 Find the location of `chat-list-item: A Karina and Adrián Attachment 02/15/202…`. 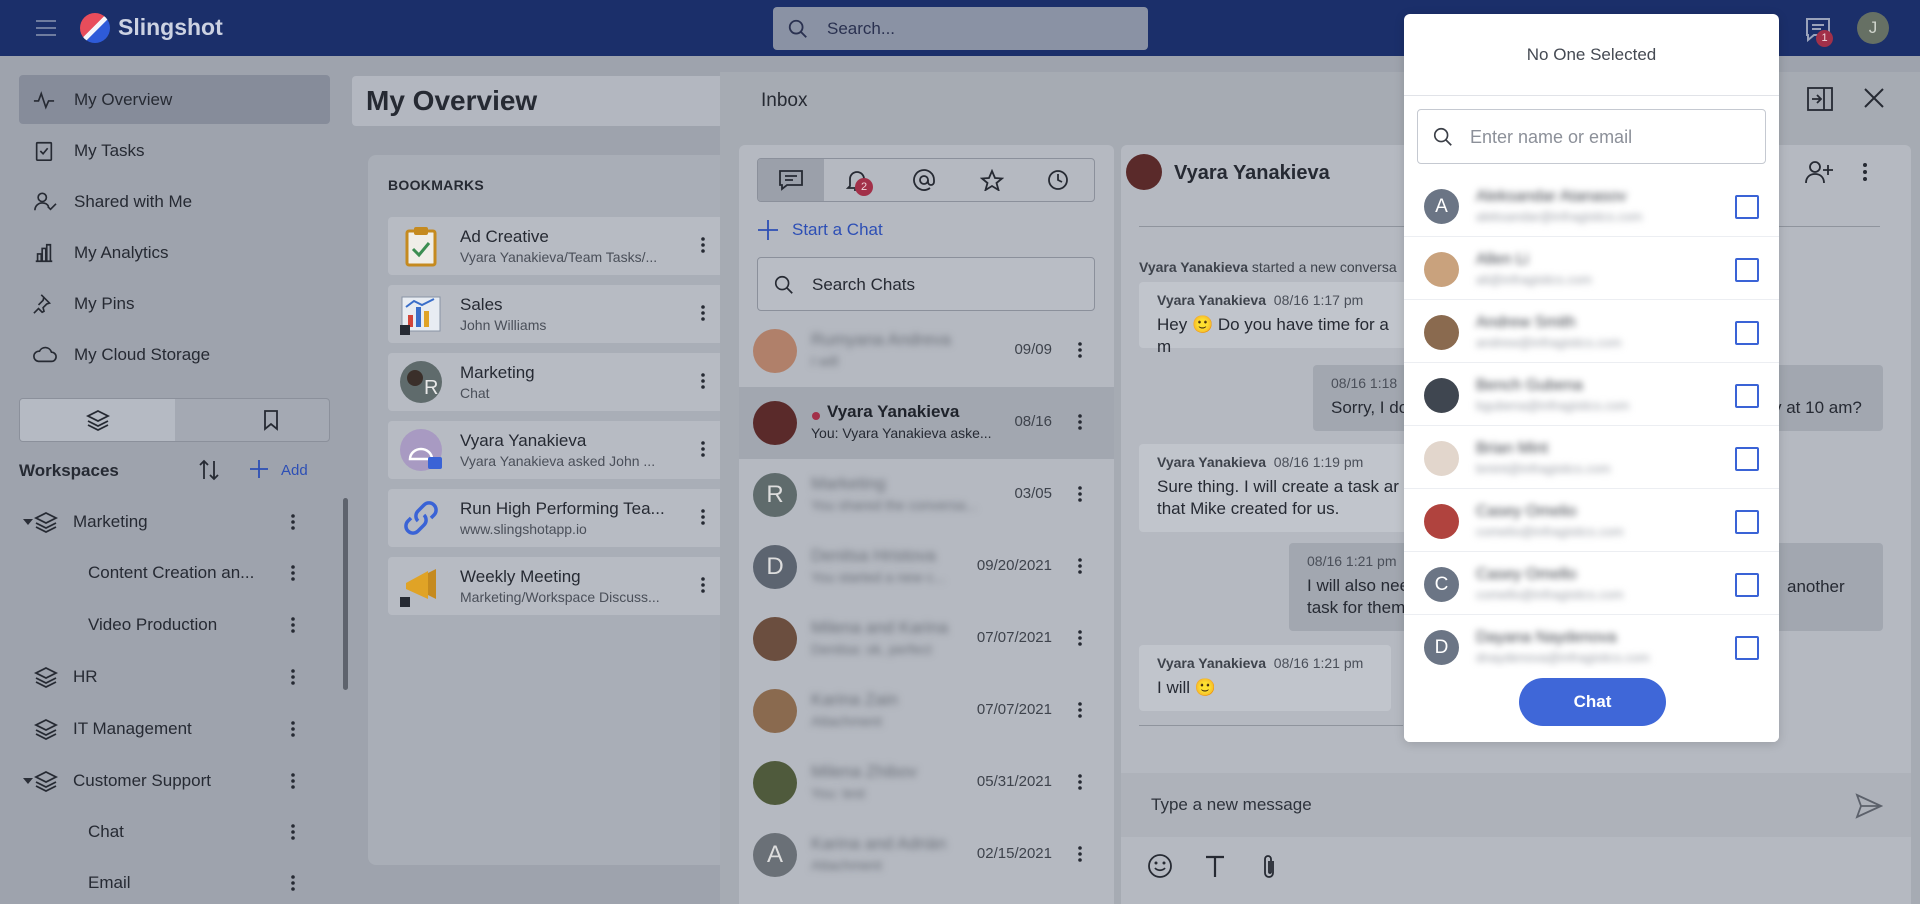

chat-list-item: A Karina and Adrián Attachment 02/15/202… is located at coordinates (926, 855).